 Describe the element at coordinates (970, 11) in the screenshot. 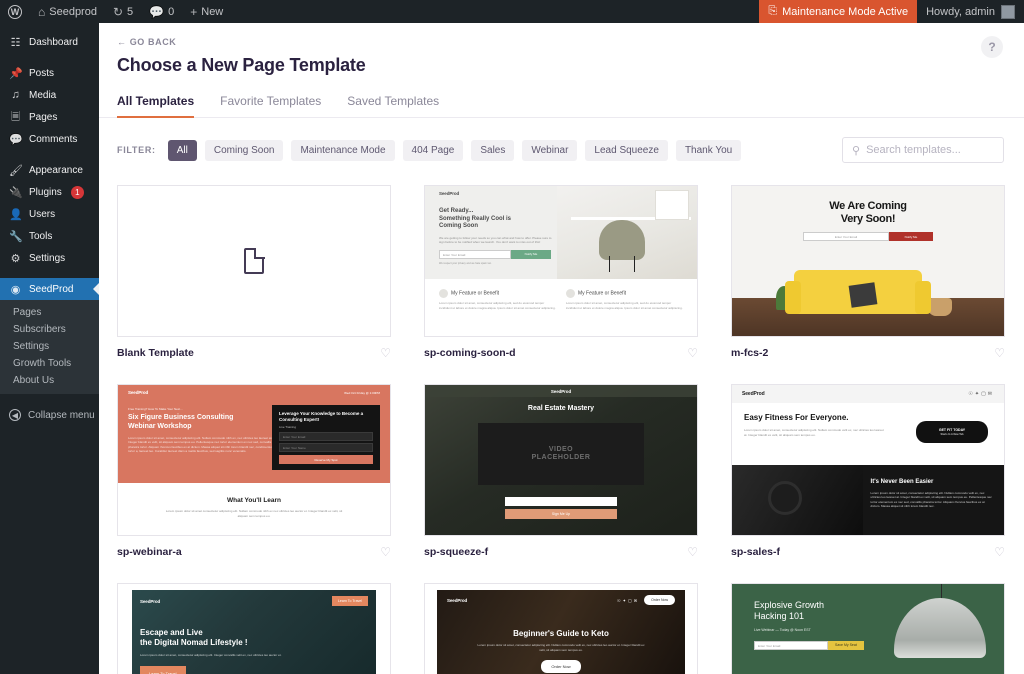

I see `account-menu: Howdy, admin` at that location.